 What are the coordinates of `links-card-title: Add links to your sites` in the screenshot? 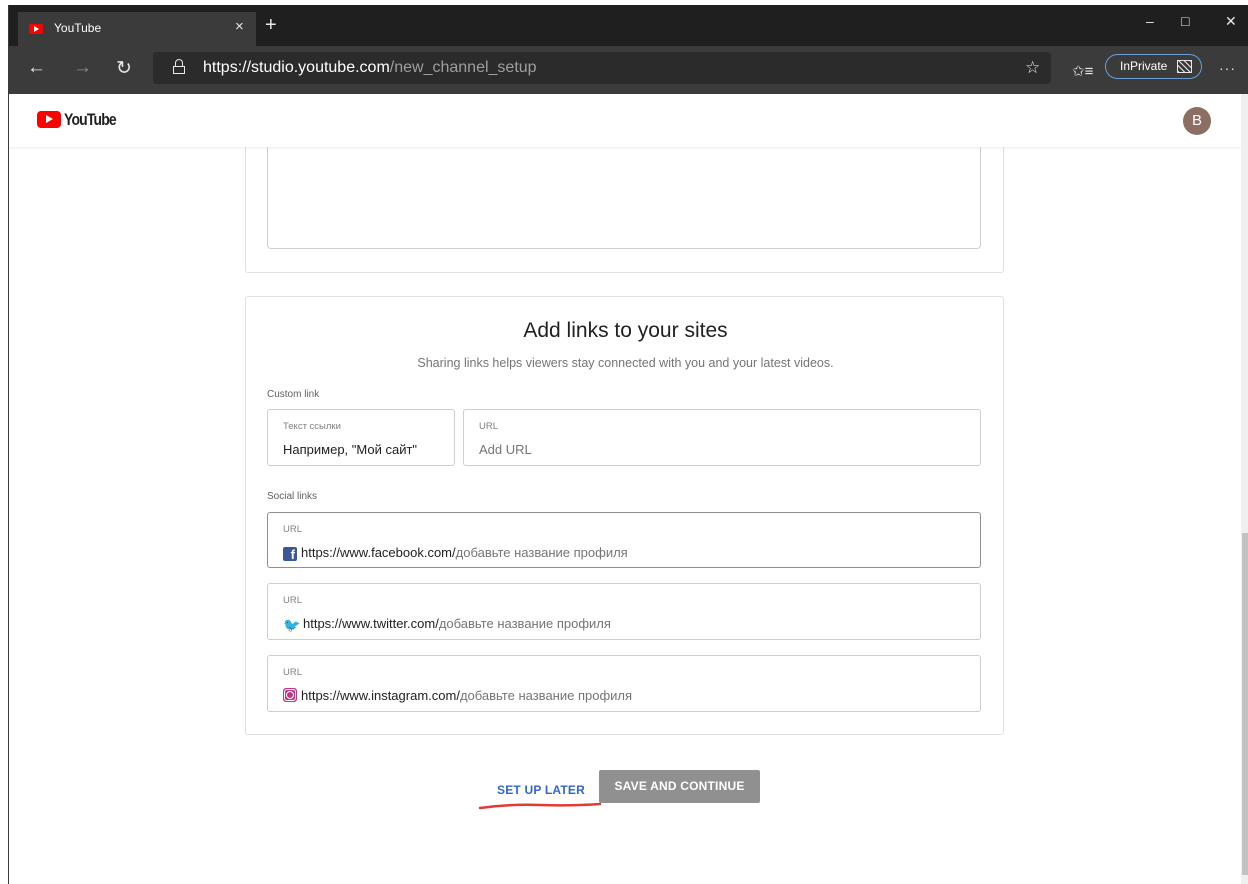 It's located at (625, 330).